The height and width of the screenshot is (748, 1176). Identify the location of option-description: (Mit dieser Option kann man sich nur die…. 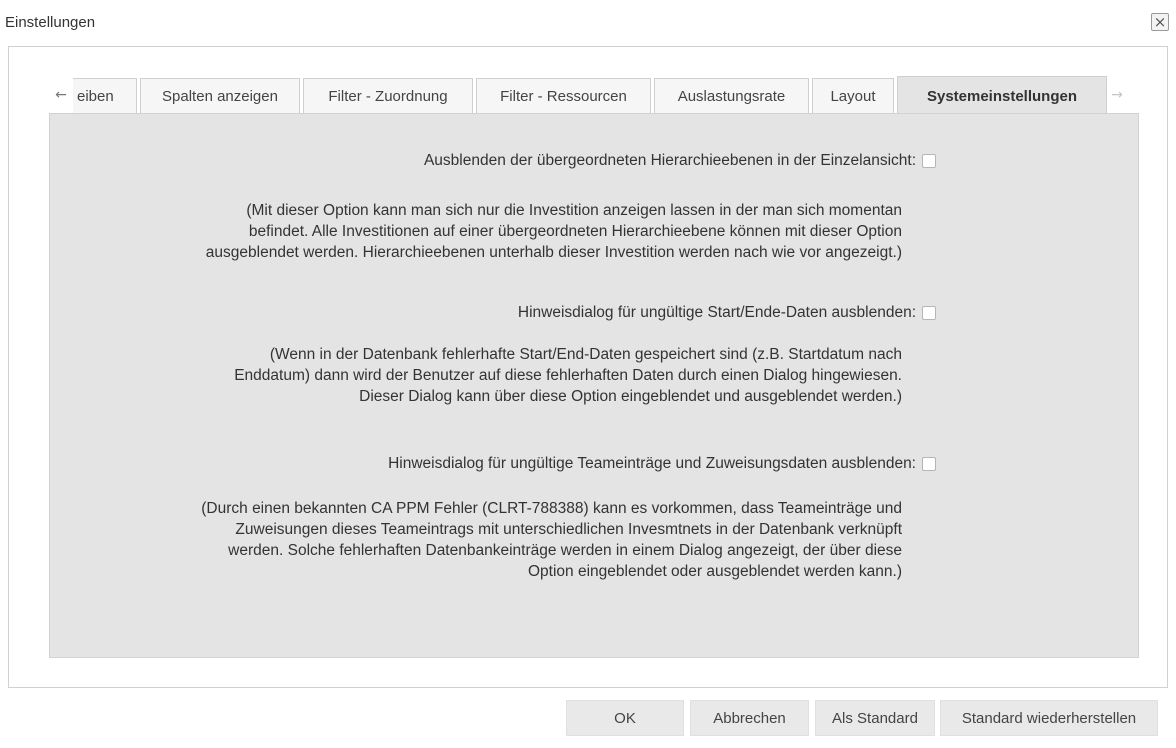
(472, 231).